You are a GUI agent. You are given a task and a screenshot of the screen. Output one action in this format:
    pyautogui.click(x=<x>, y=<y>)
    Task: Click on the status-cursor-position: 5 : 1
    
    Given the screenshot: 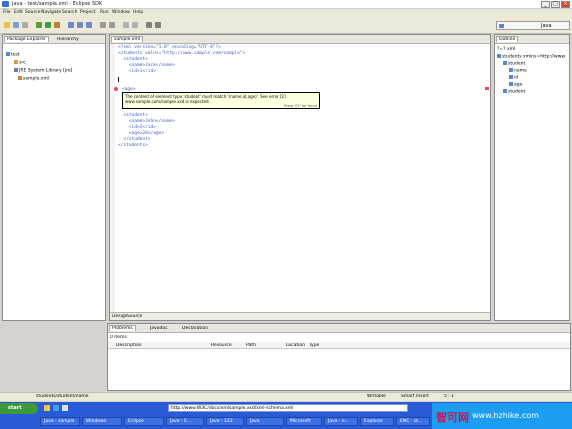 What is the action you would take?
    pyautogui.click(x=449, y=396)
    